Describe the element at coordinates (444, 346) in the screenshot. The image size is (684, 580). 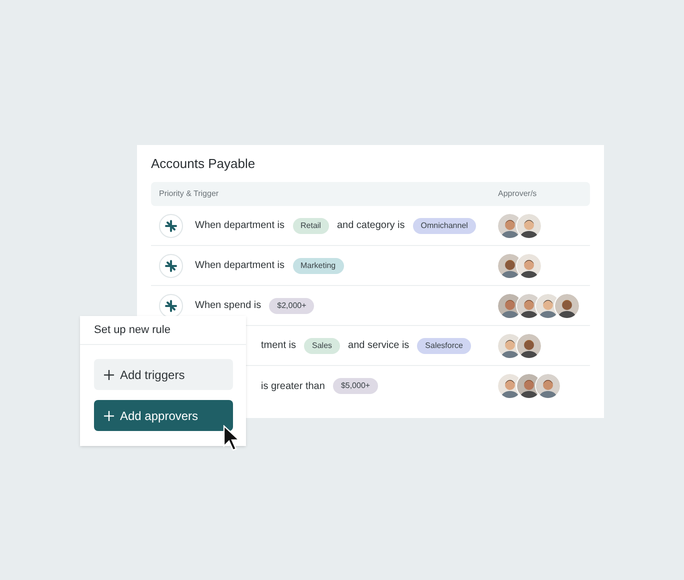
I see `tag: Salesforce` at that location.